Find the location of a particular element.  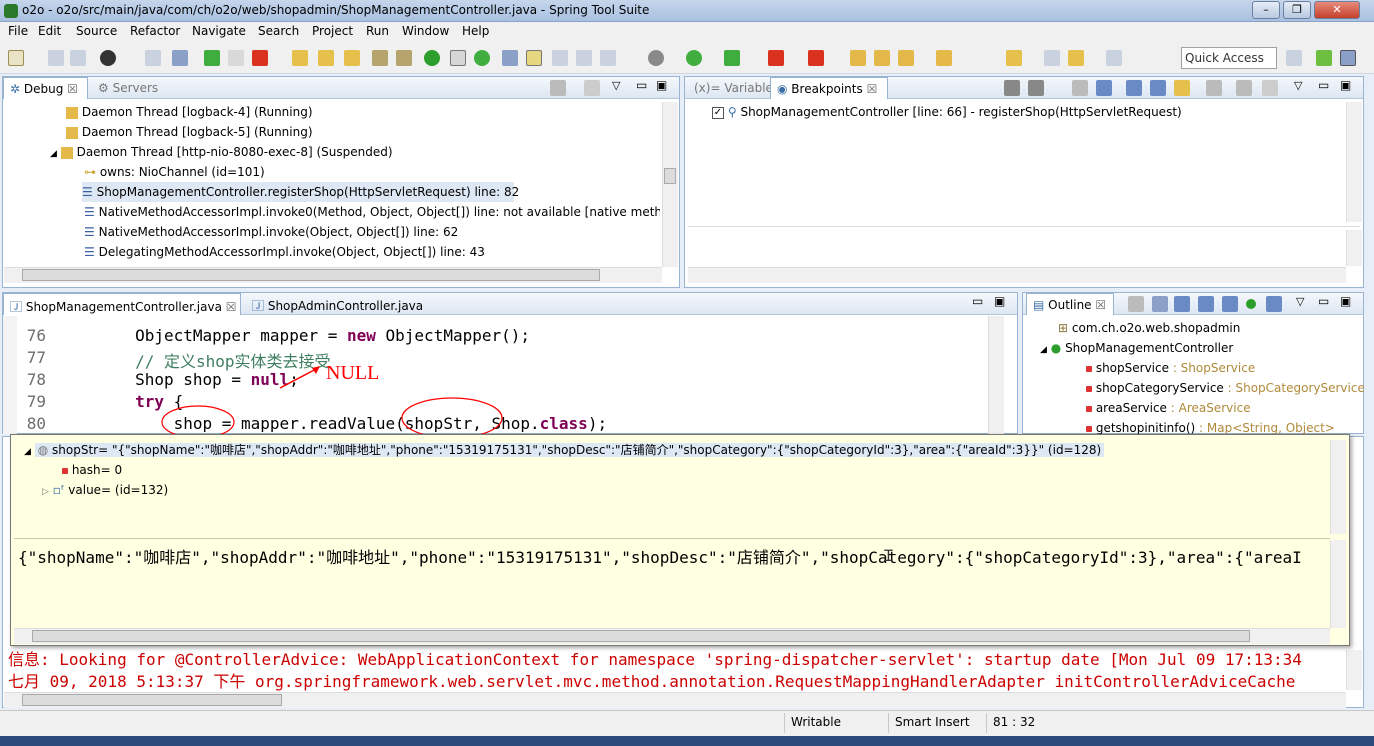

stop-icon is located at coordinates (776, 58).